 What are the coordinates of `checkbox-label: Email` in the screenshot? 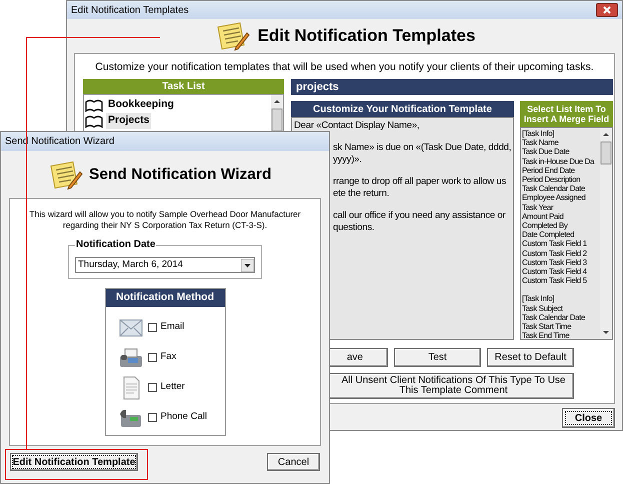 It's located at (172, 327).